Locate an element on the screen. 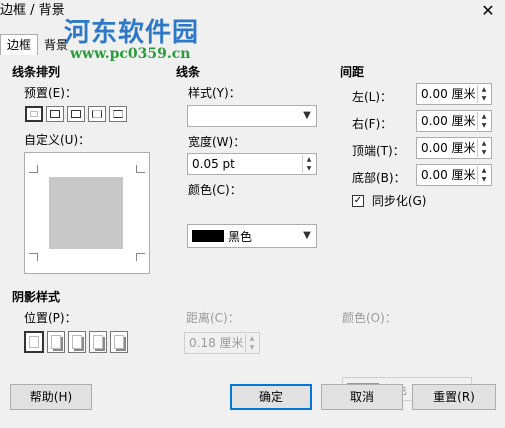 Image resolution: width=505 pixels, height=428 pixels. spacing-left-spinner: ▲ ▼ is located at coordinates (483, 94).